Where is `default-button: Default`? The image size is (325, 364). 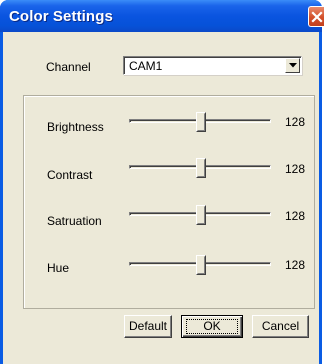
default-button: Default is located at coordinates (148, 326).